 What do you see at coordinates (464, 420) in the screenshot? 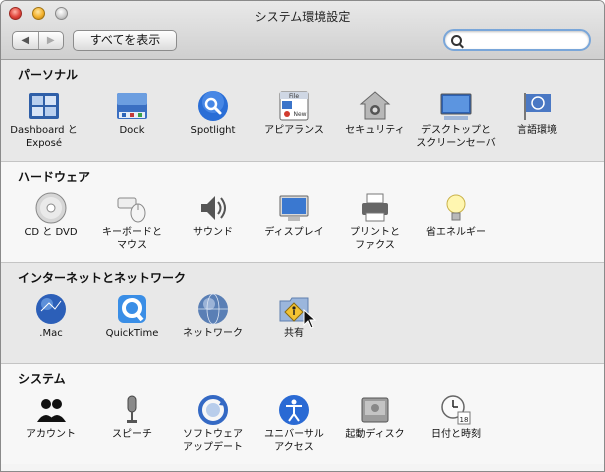
I see `calendar-day: 18` at bounding box center [464, 420].